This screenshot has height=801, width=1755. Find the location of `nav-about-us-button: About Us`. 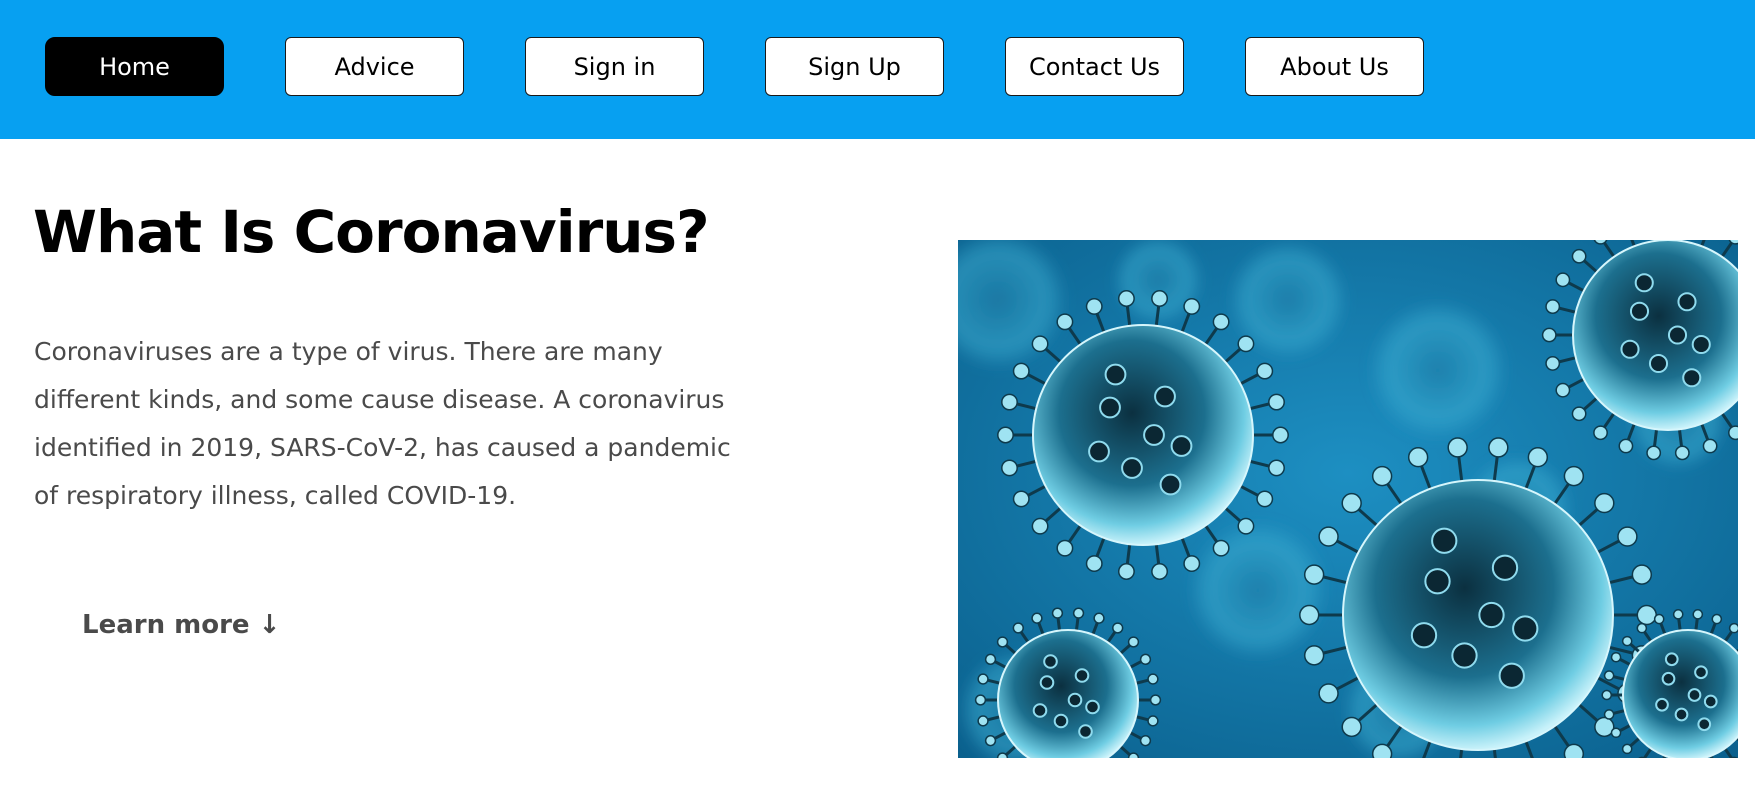

nav-about-us-button: About Us is located at coordinates (1334, 66).